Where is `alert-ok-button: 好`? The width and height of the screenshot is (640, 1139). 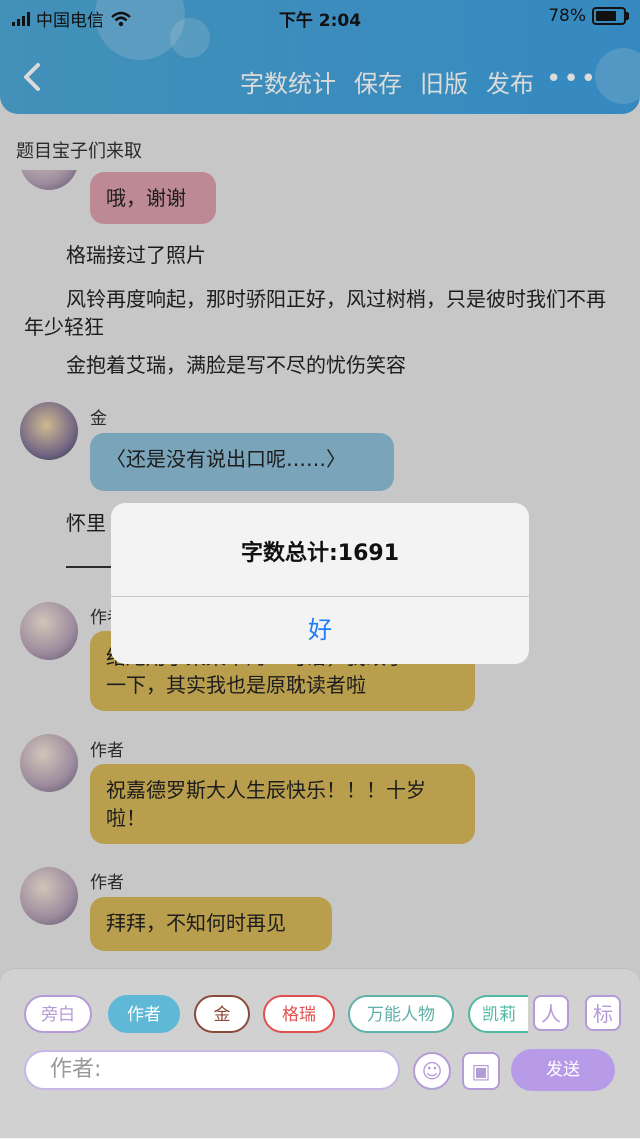
alert-ok-button: 好 is located at coordinates (320, 630).